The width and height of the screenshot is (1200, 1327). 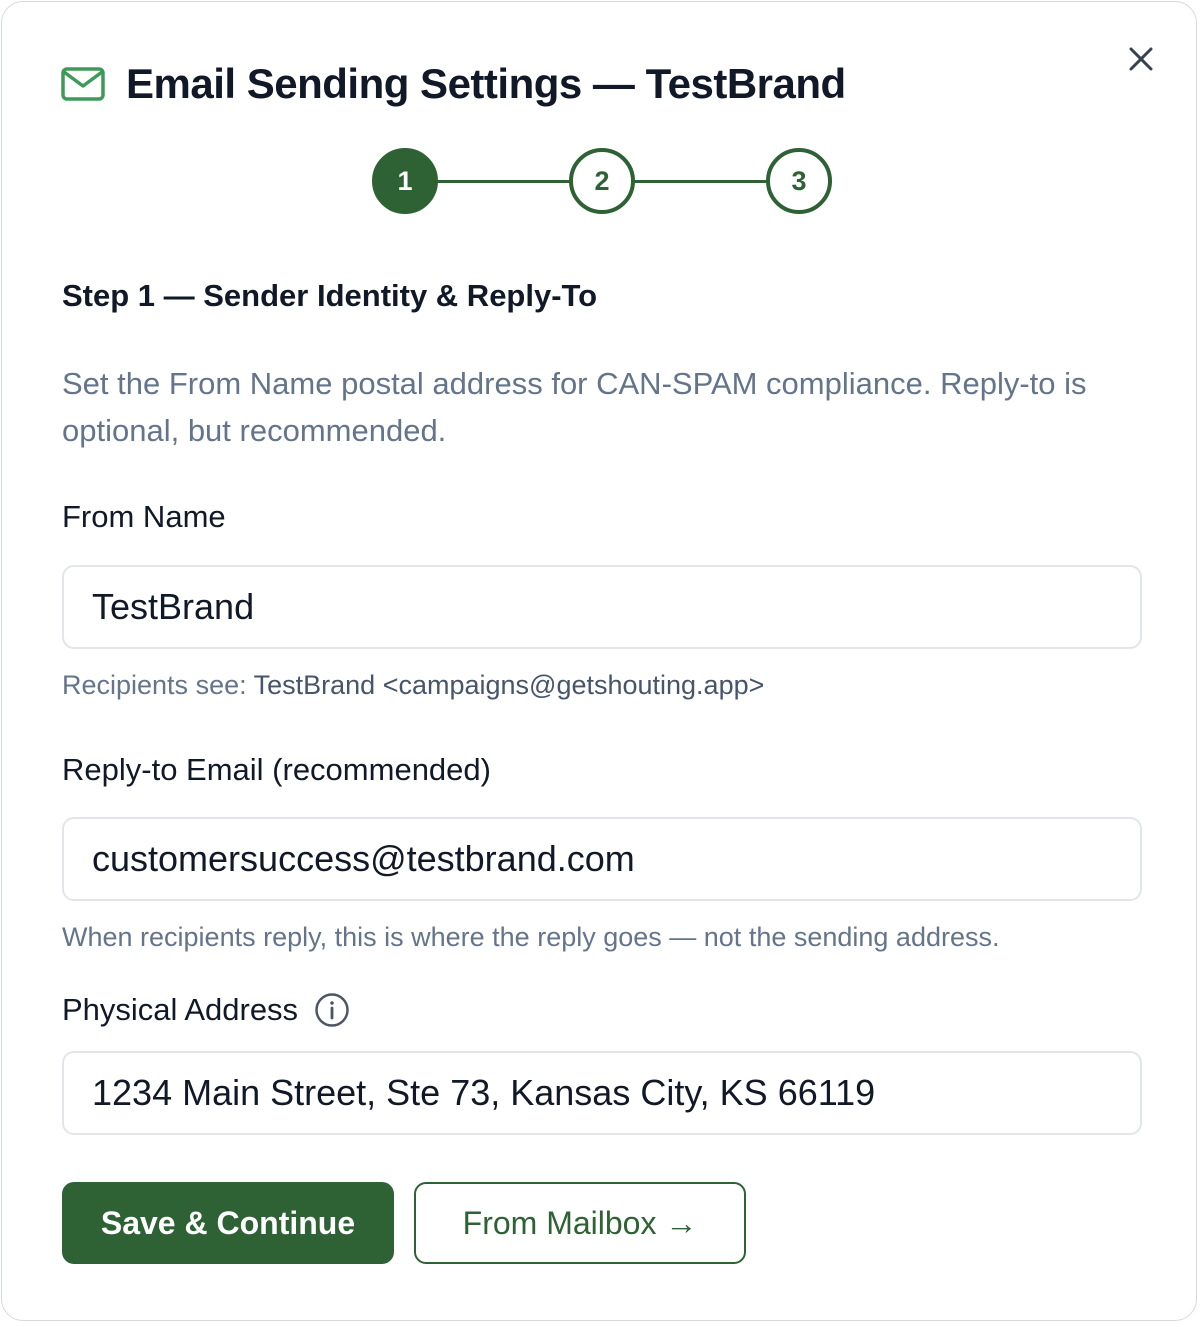 What do you see at coordinates (228, 1223) in the screenshot?
I see `save-continue-button: Save & Continue` at bounding box center [228, 1223].